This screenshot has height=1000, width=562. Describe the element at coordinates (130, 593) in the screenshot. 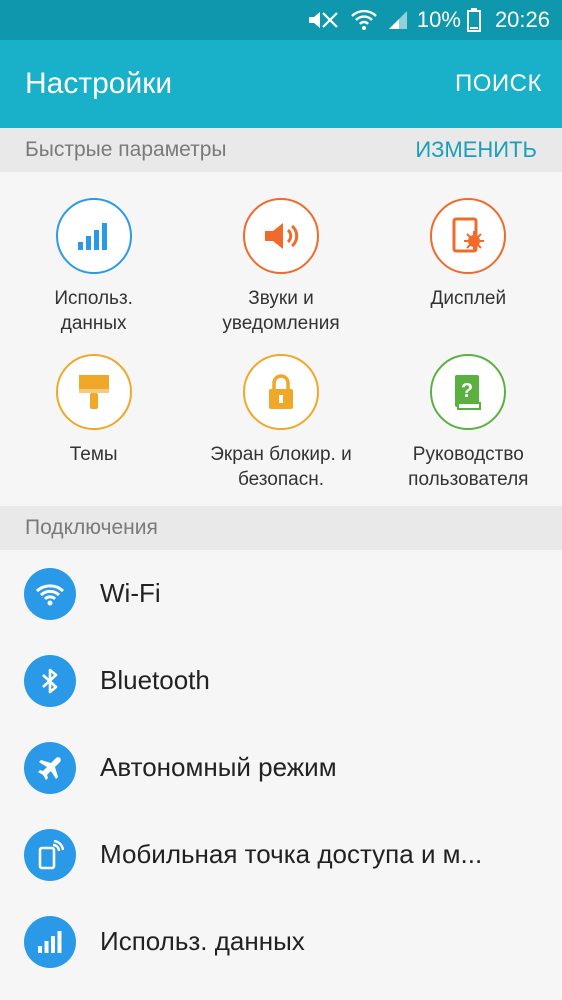

I see `list-item-label: Wi-Fi` at that location.